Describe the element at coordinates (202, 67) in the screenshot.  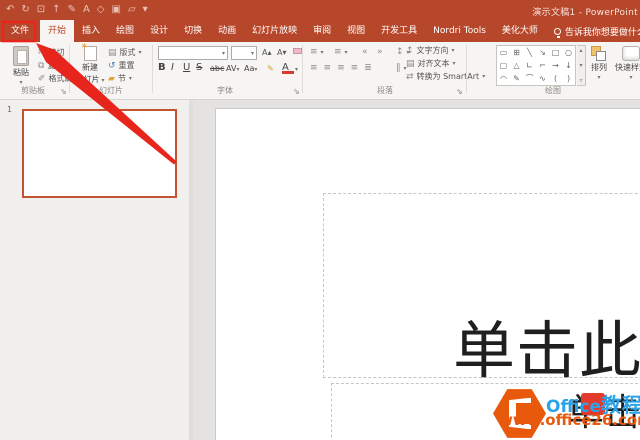
I see `strikethrough-button: S` at that location.